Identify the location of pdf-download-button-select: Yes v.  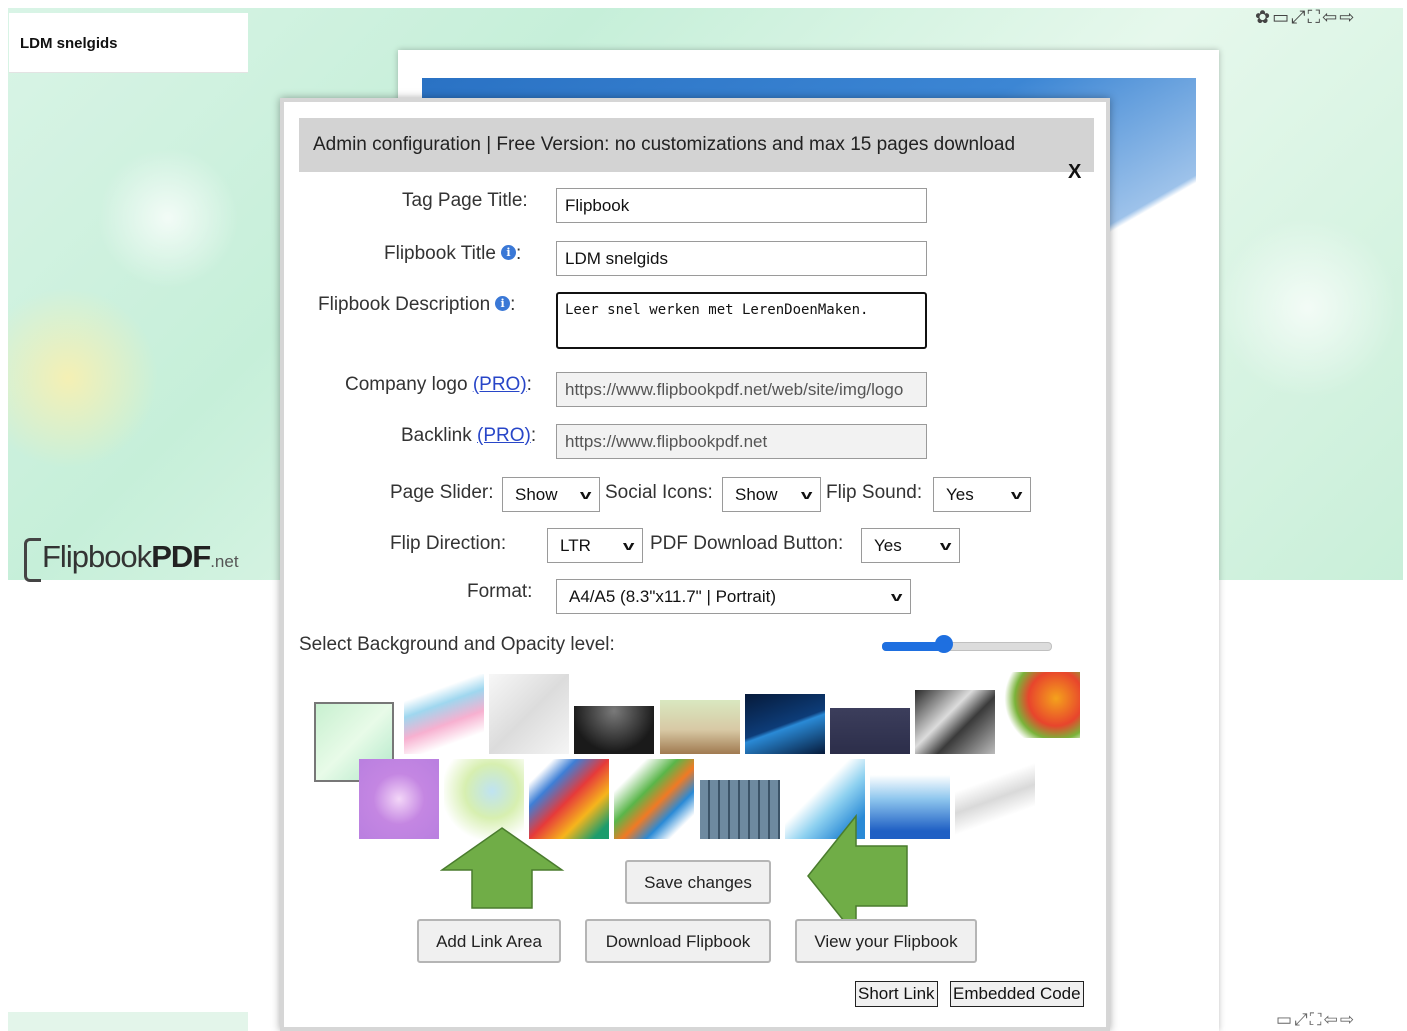
(910, 545).